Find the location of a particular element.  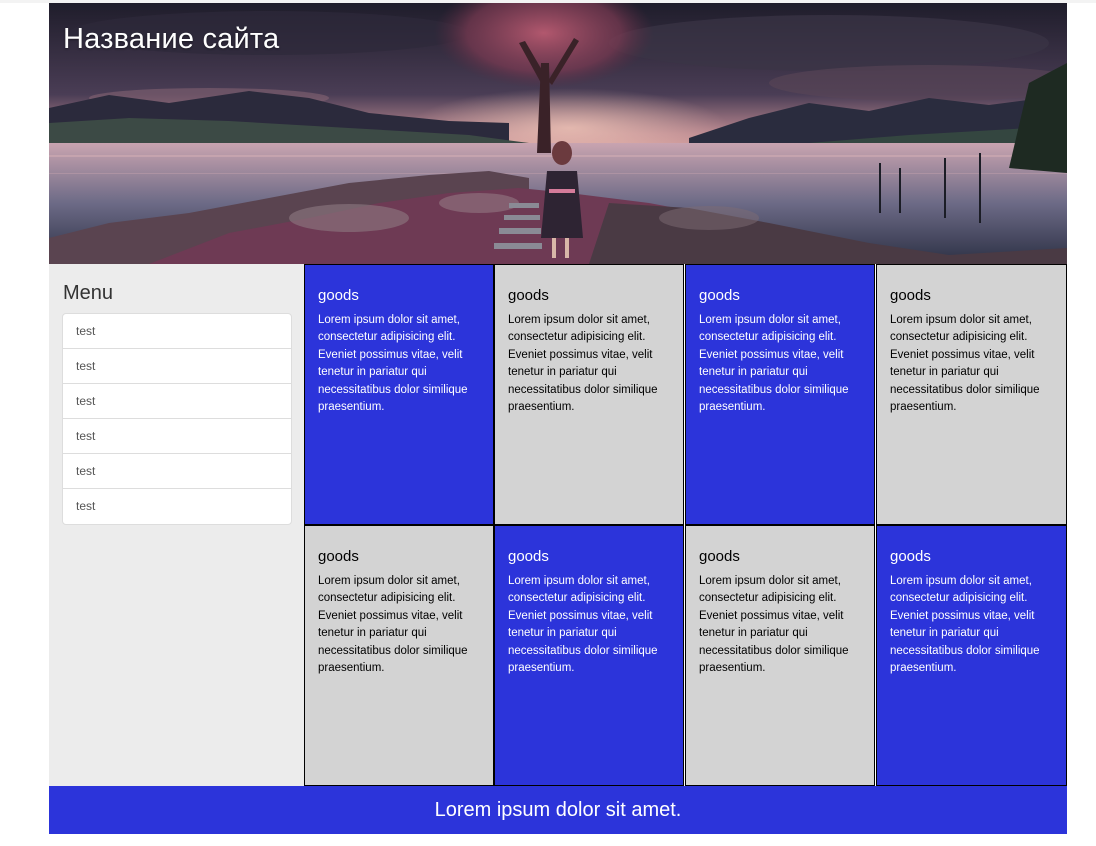

footer-text: Lorem ipsum dolor sit amet. is located at coordinates (558, 810).